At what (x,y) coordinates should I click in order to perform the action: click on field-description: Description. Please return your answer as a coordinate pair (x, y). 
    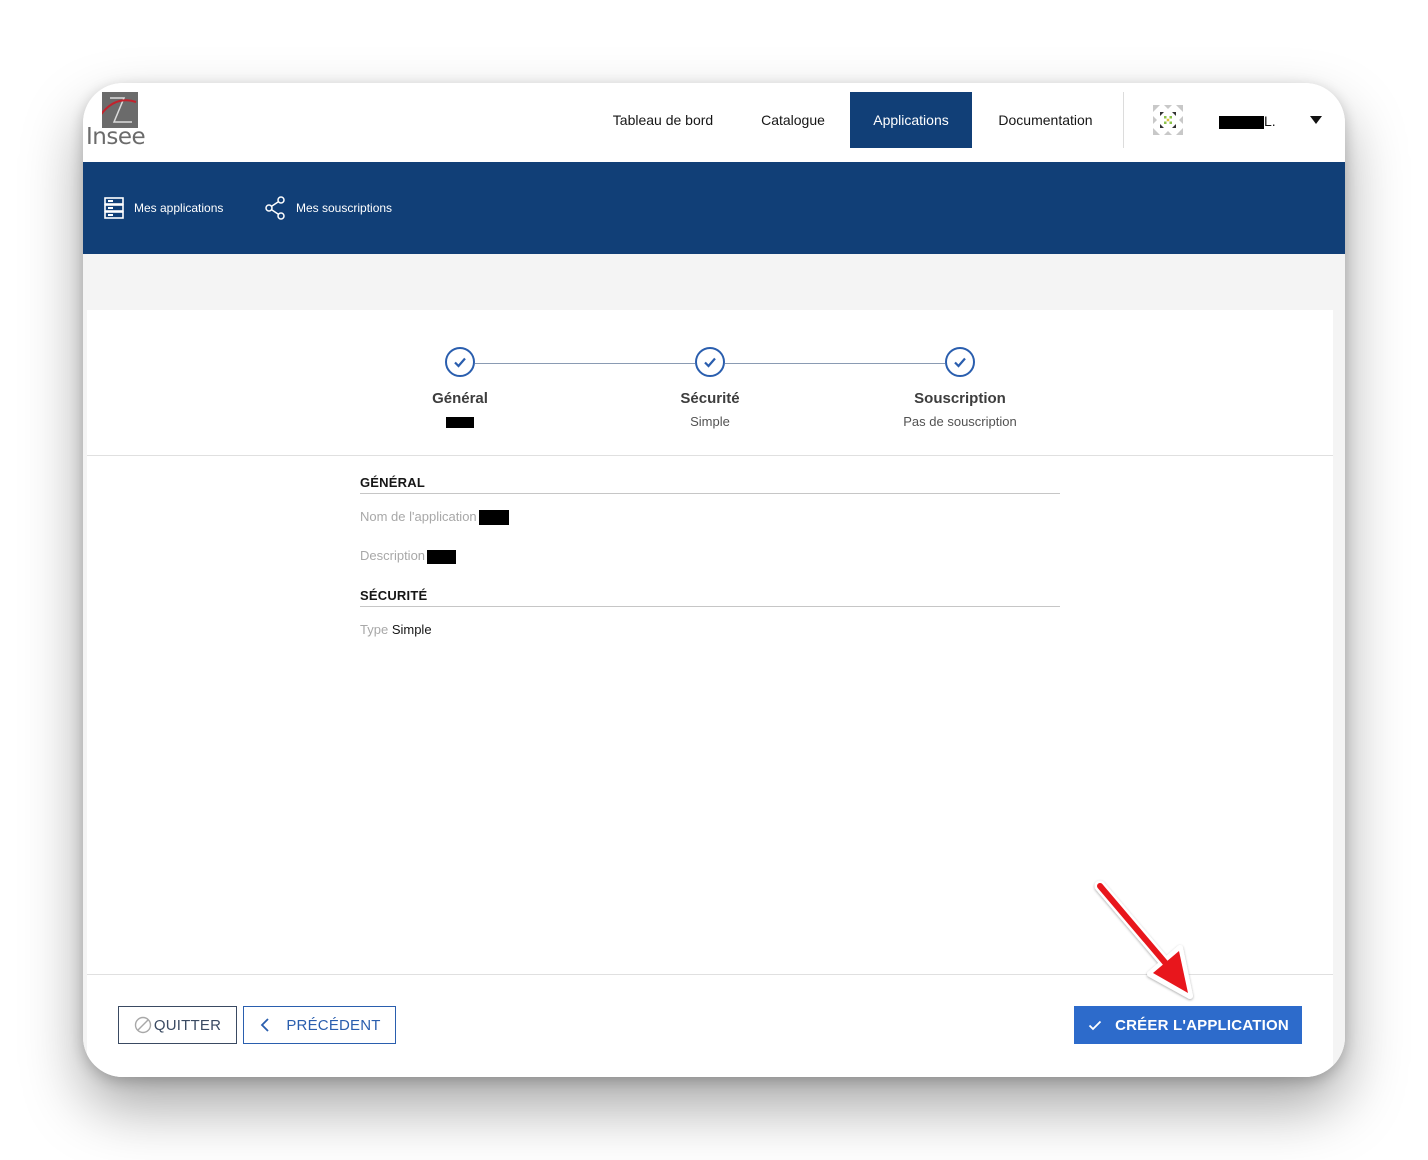
    Looking at the image, I should click on (408, 556).